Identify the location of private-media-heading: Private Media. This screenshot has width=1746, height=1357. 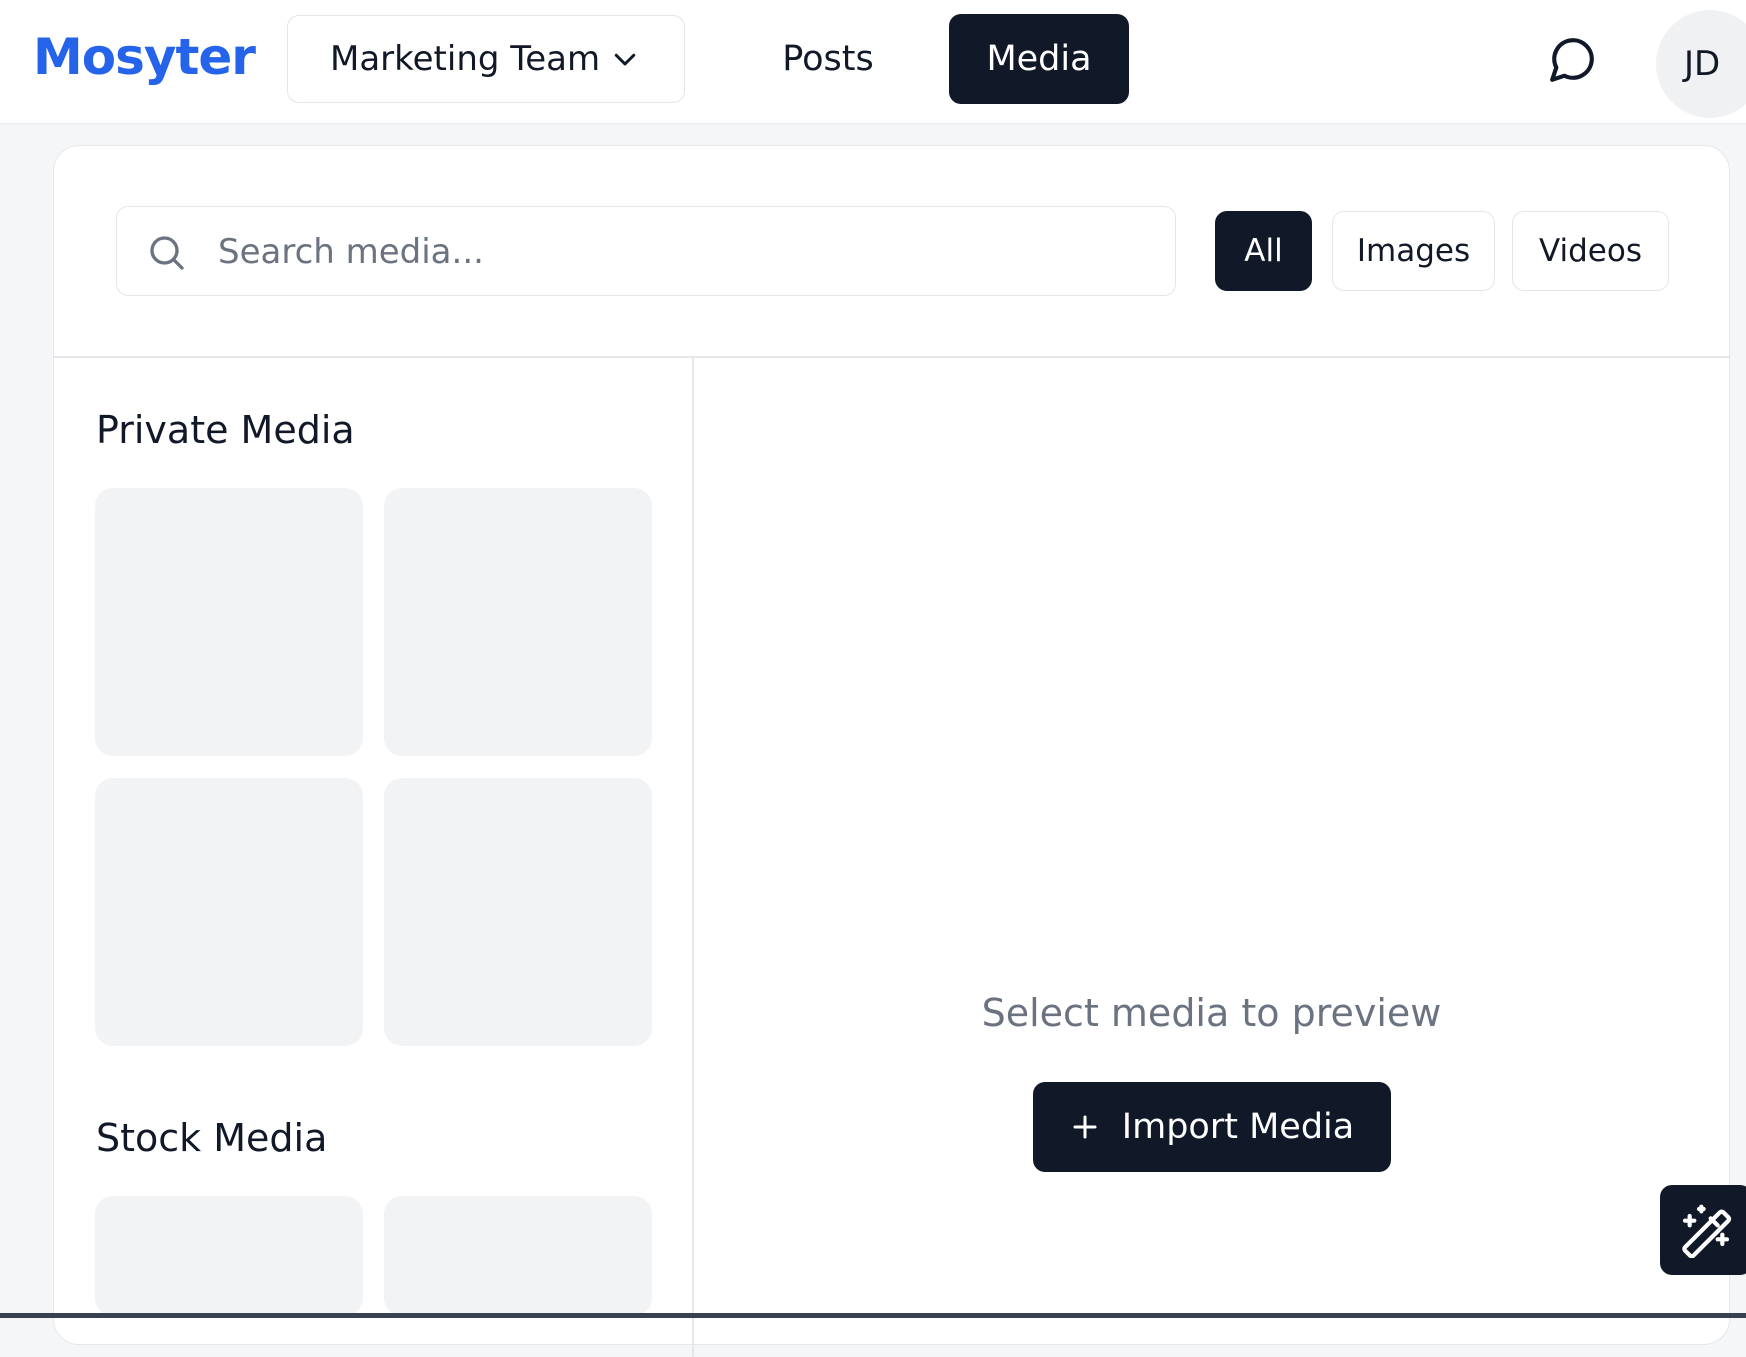
(225, 430).